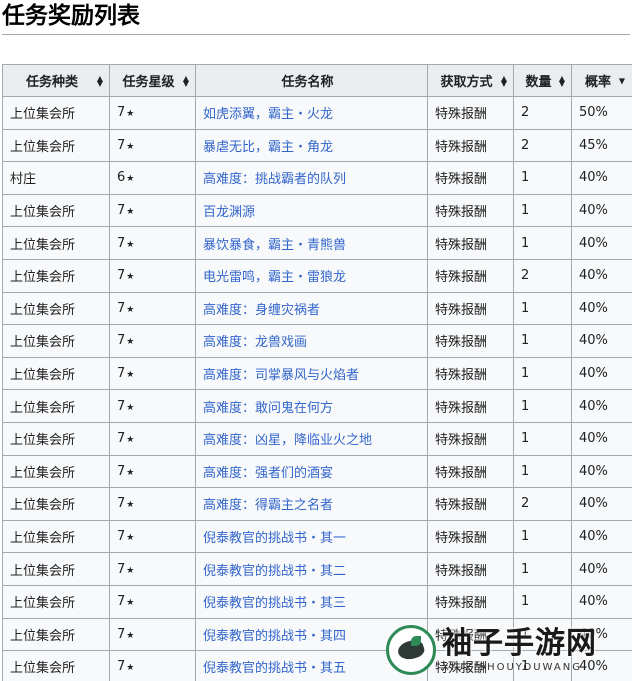 The image size is (632, 681). I want to click on column-header: 概率 ▼, so click(601, 80).